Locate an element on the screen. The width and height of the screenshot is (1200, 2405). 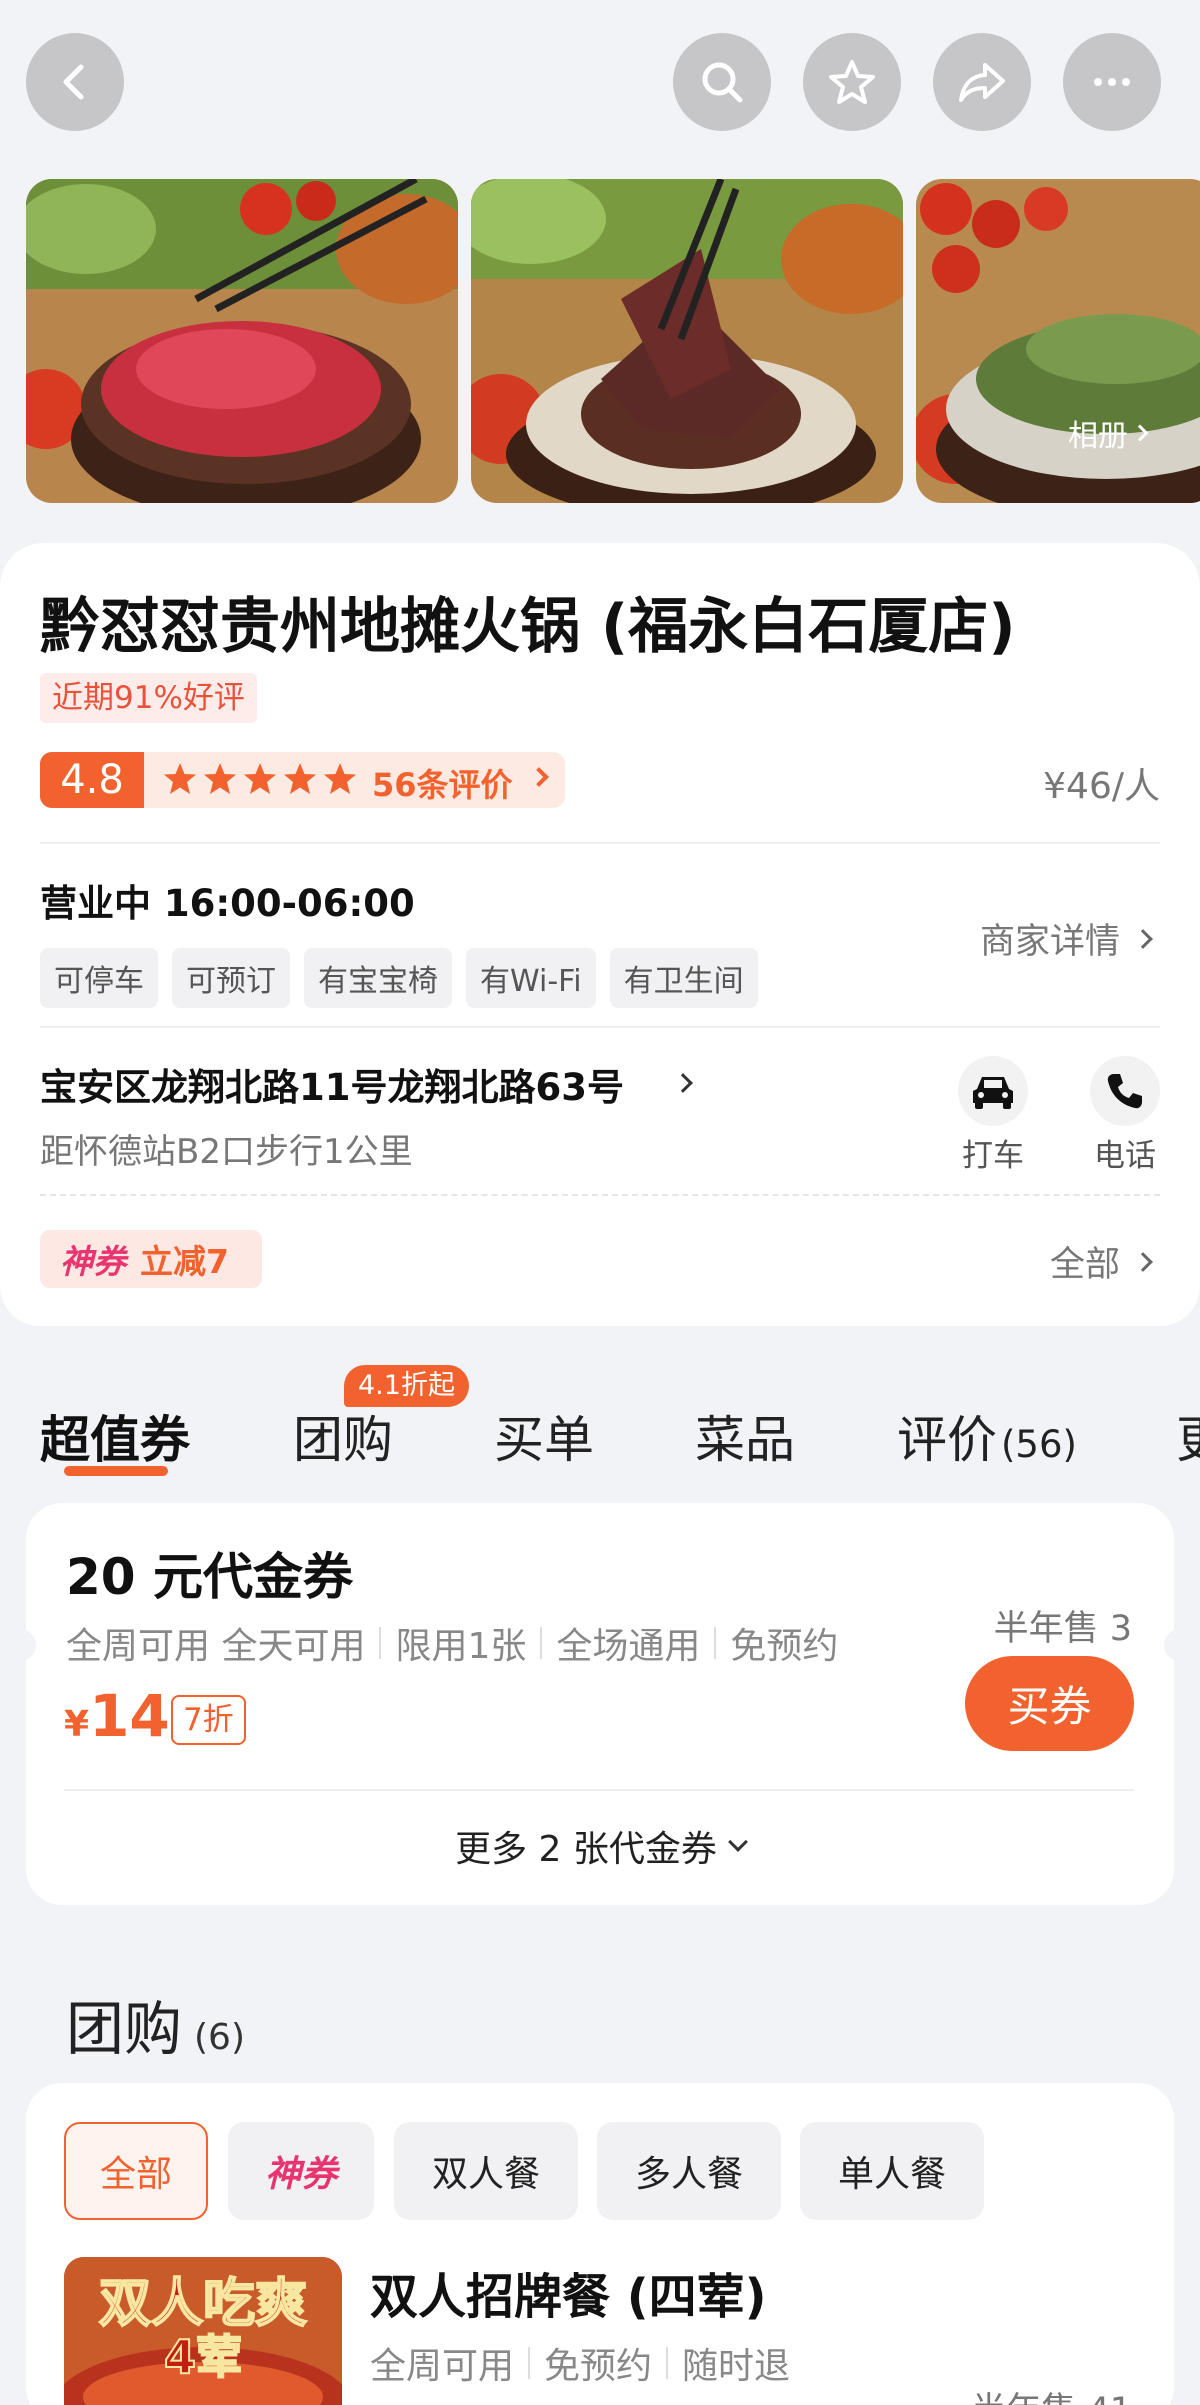
voucher-price: ¥14 is located at coordinates (117, 1716).